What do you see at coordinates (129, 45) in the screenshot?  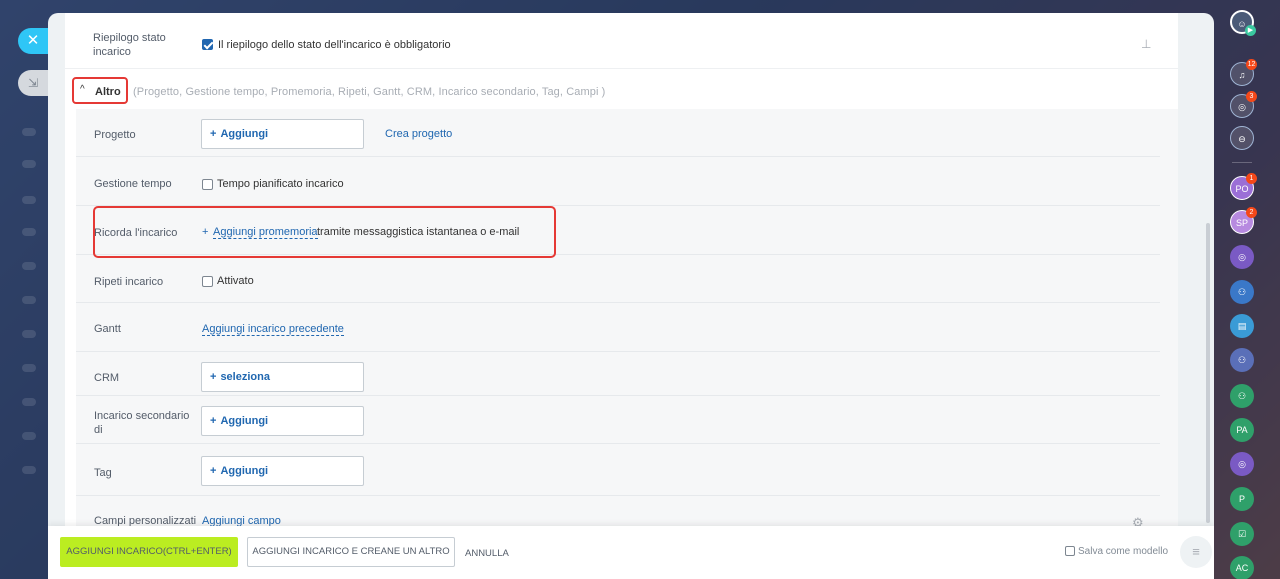 I see `summary-label: Riepilogo stato incarico` at bounding box center [129, 45].